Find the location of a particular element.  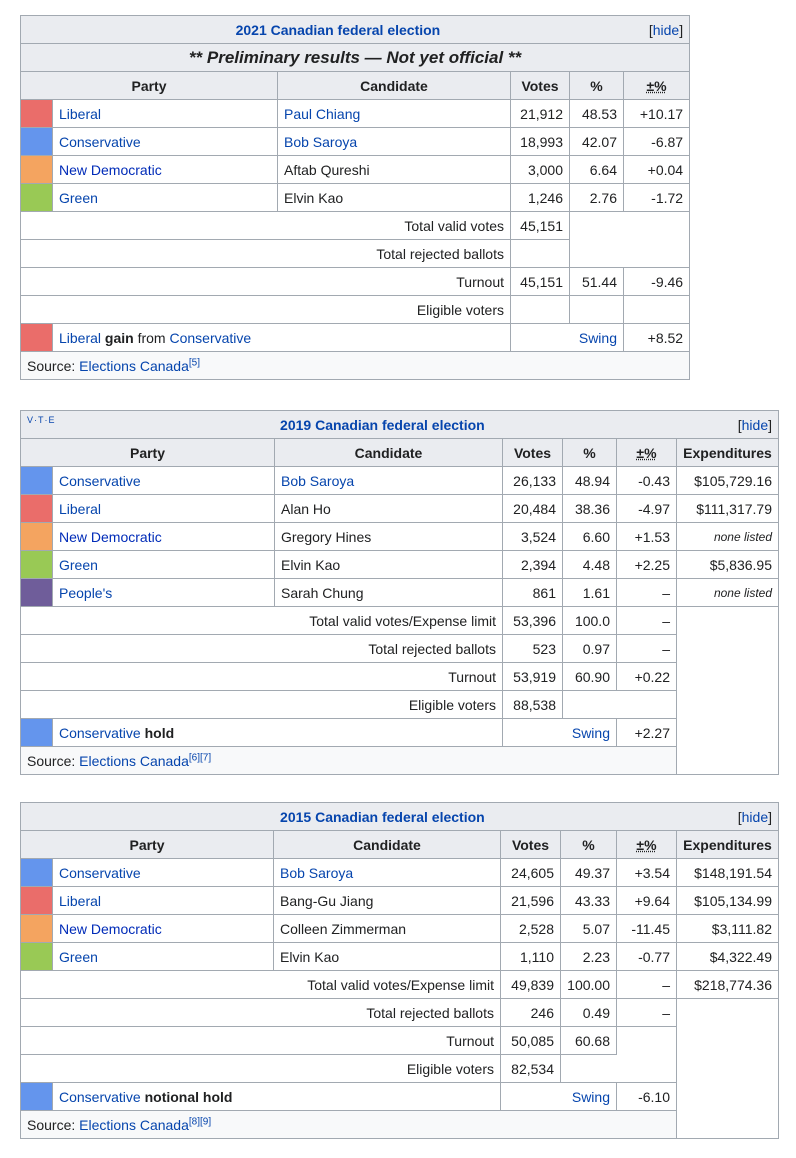

winner-link: Liberal is located at coordinates (80, 338).